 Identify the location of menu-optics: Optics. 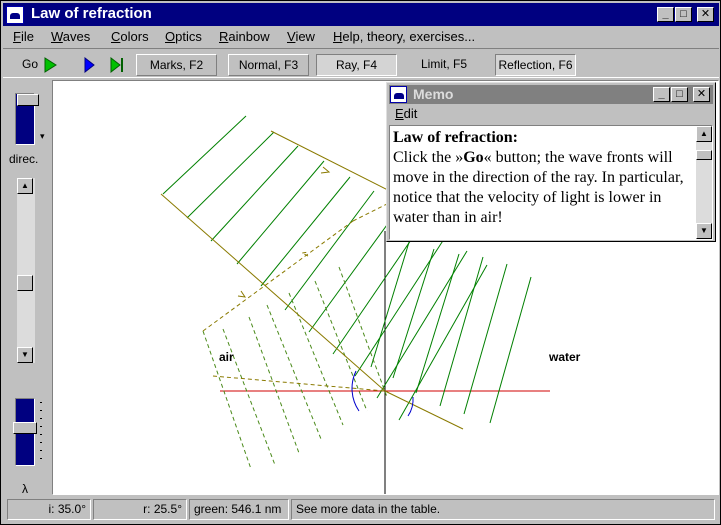
(183, 36).